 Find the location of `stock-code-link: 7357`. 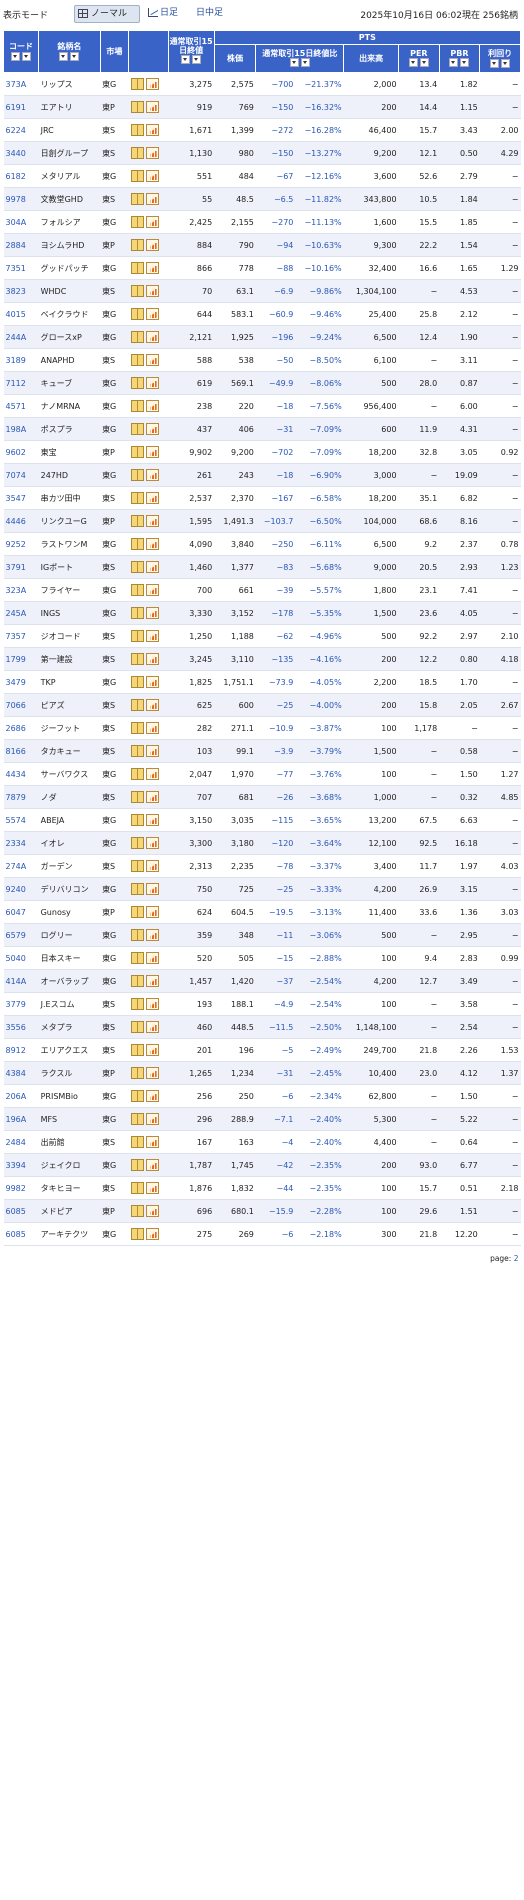

stock-code-link: 7357 is located at coordinates (21, 636).